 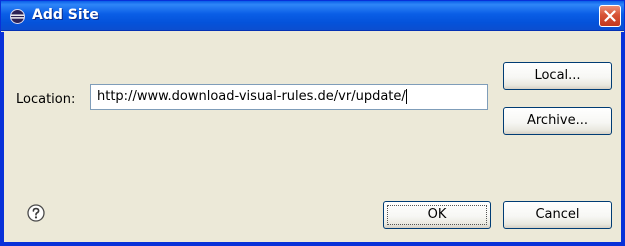 I want to click on ok-button: OK, so click(x=437, y=215).